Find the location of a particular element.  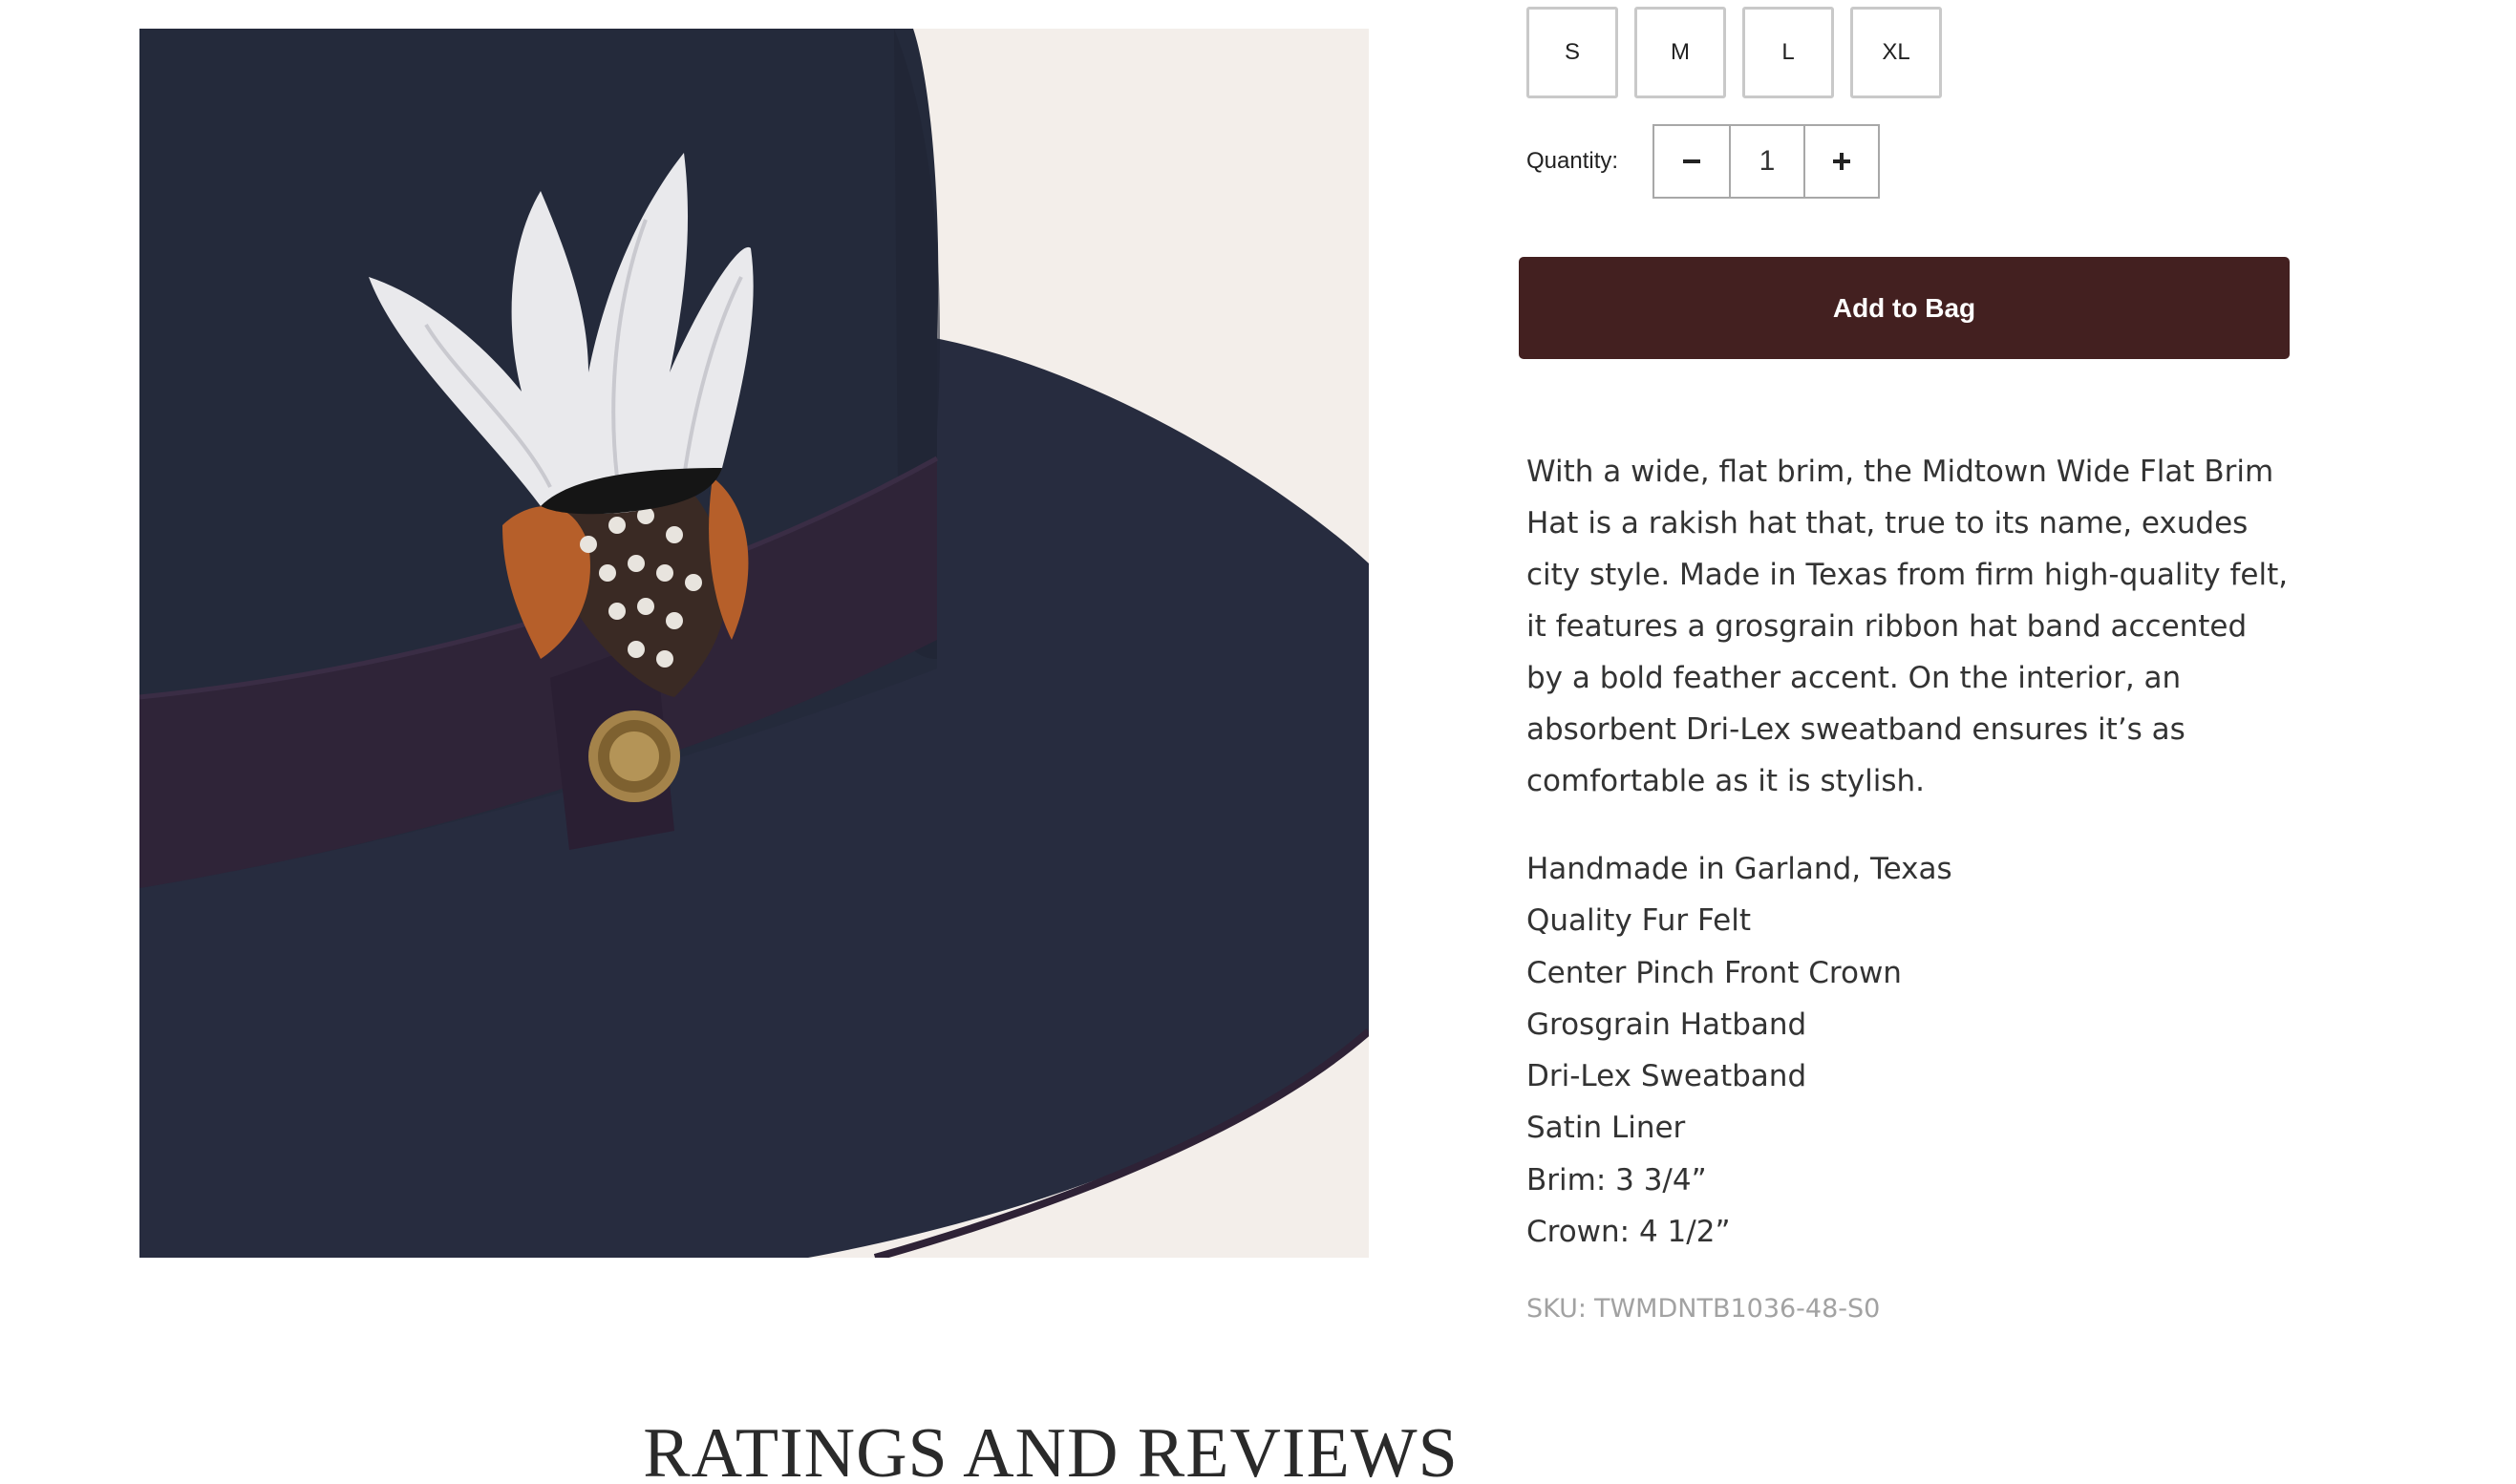

feature-item: Crown: 4 1/2” is located at coordinates (1628, 1233).